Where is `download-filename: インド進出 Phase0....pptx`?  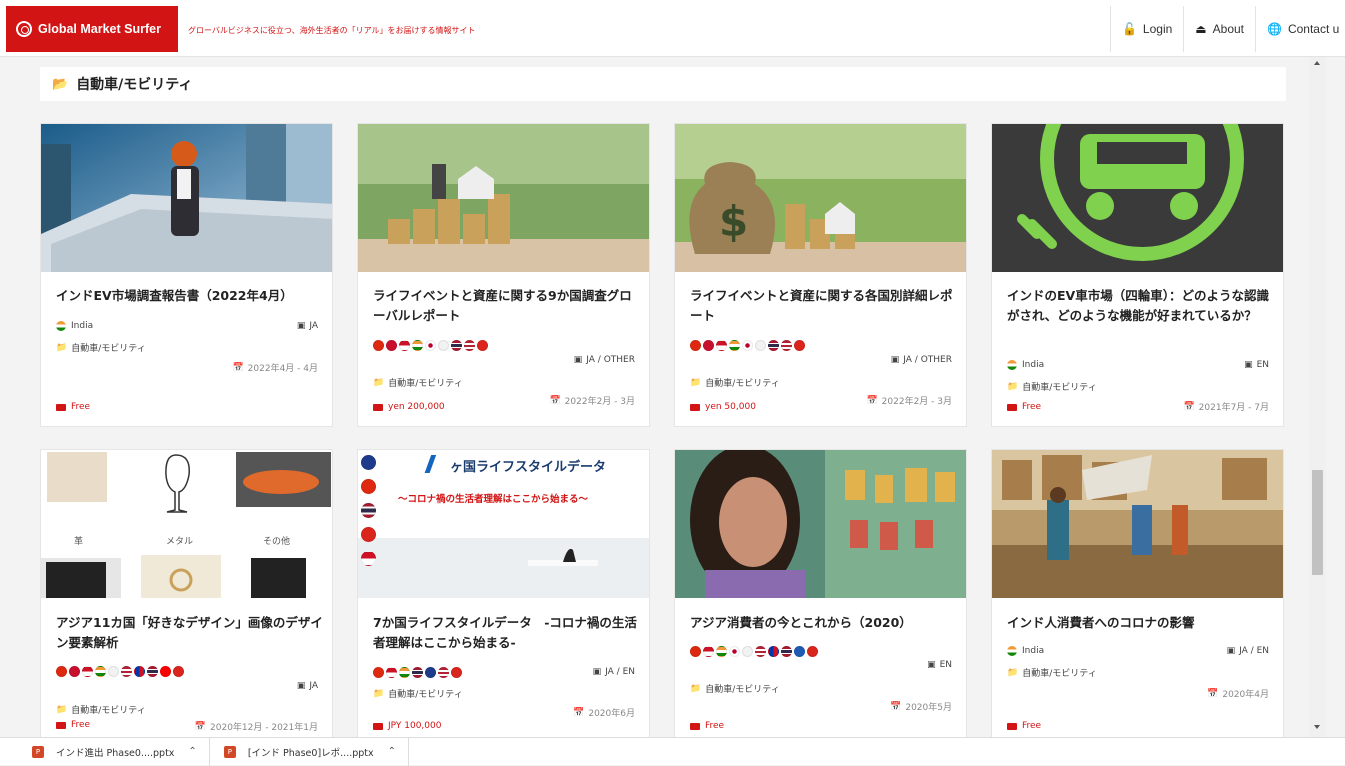
download-filename: インド進出 Phase0....pptx is located at coordinates (115, 753).